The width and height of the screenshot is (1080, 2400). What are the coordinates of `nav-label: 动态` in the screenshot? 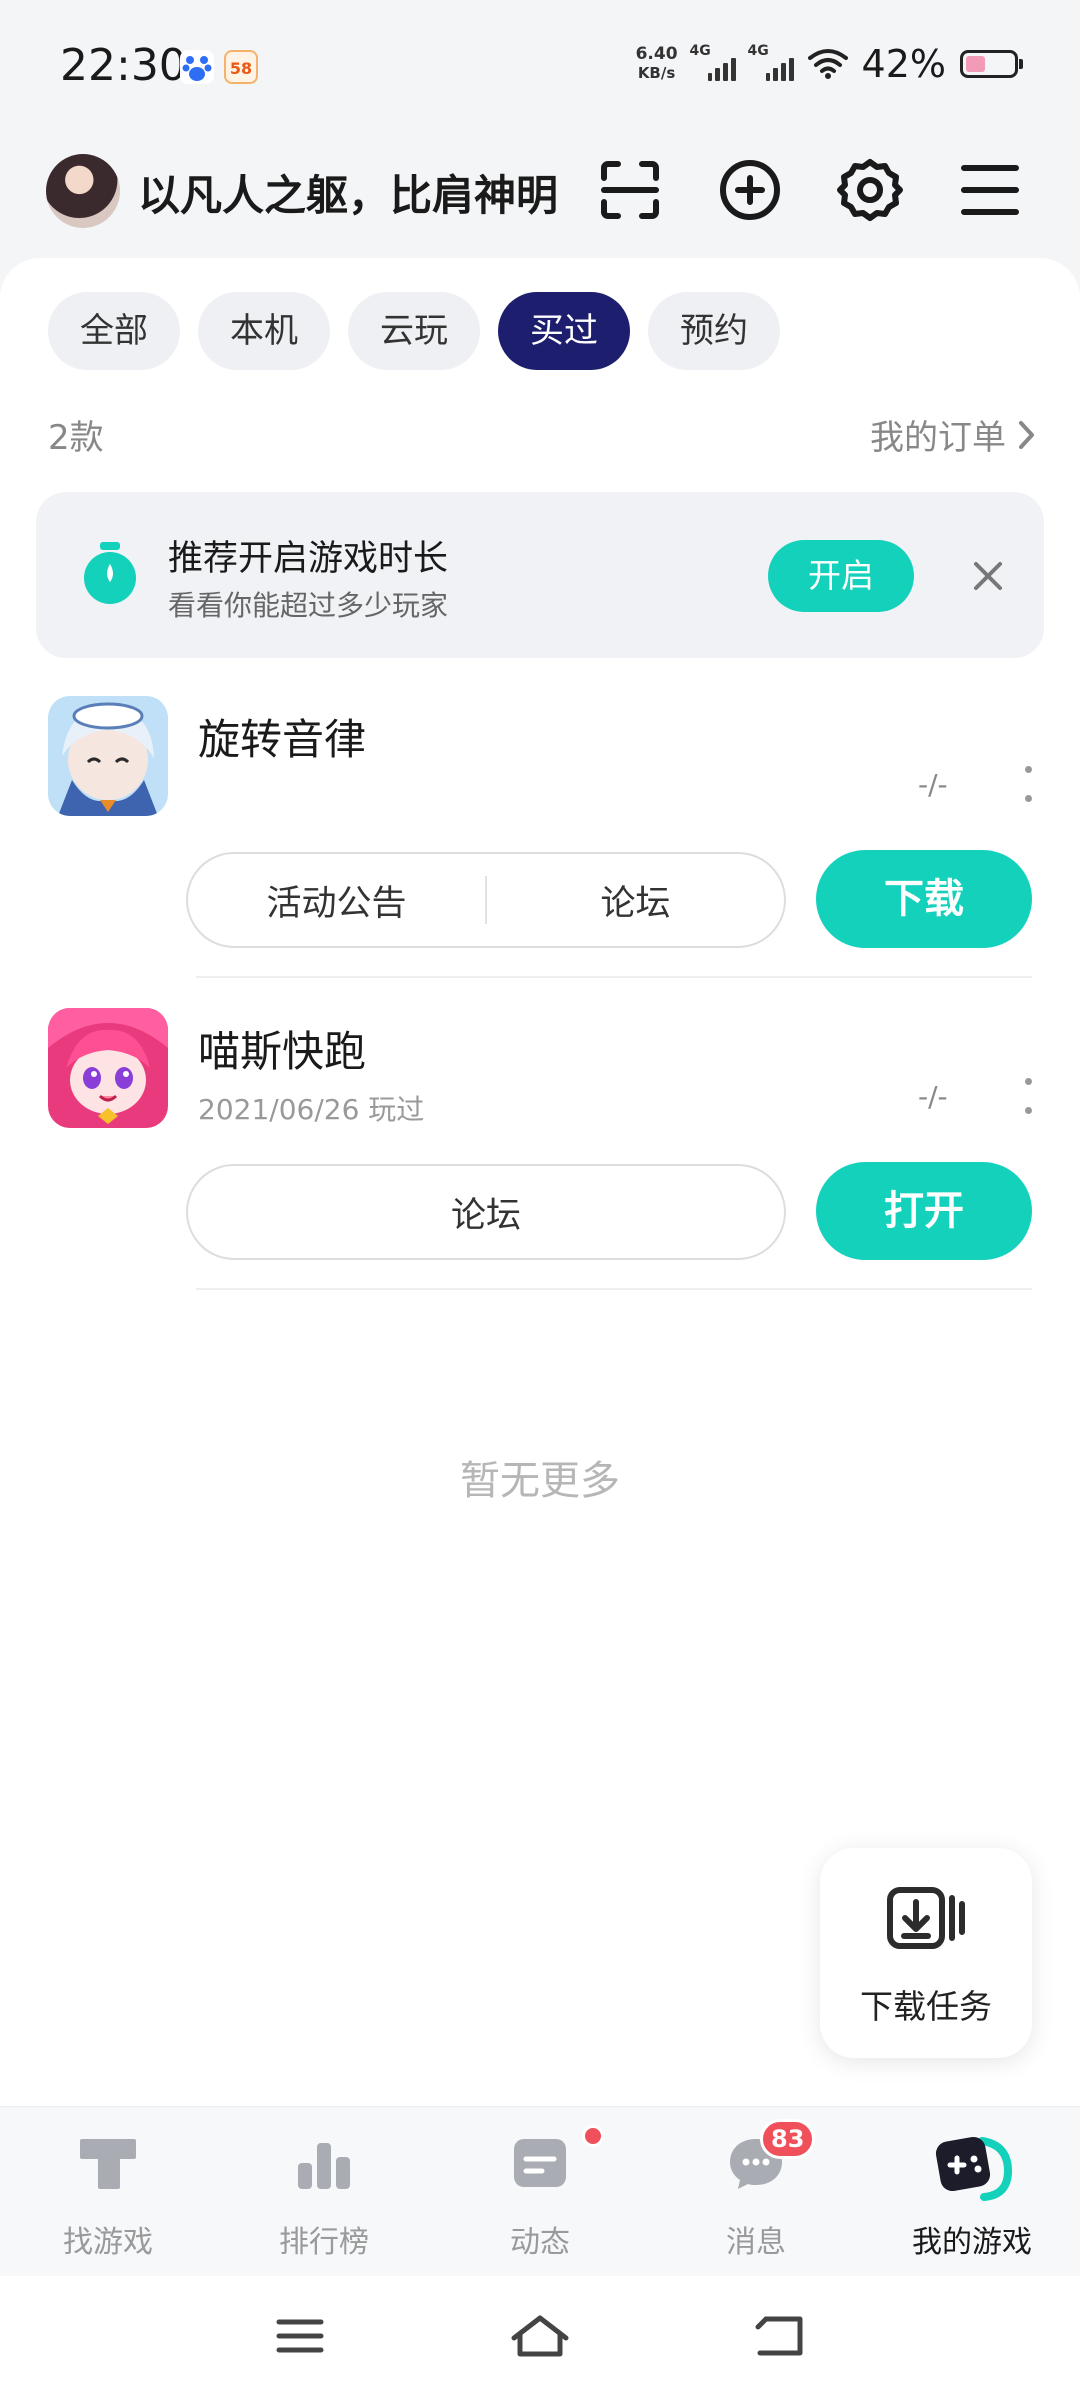 It's located at (540, 2242).